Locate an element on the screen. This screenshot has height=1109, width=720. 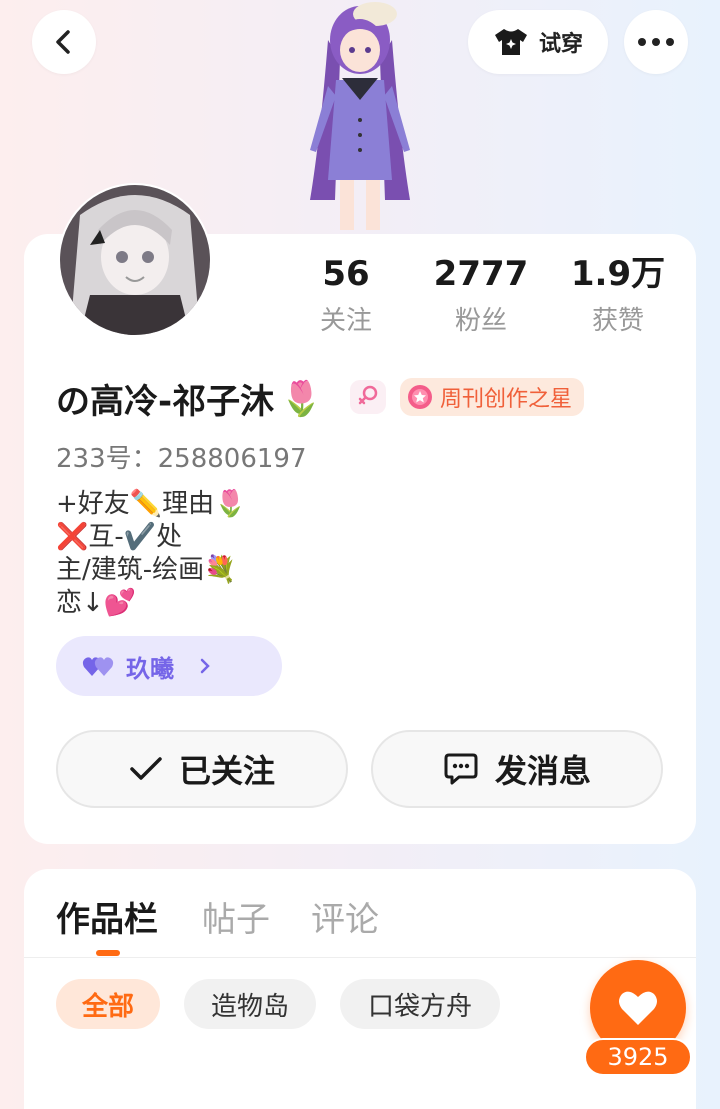
nickname-emoji: 🌷 is located at coordinates (301, 398).